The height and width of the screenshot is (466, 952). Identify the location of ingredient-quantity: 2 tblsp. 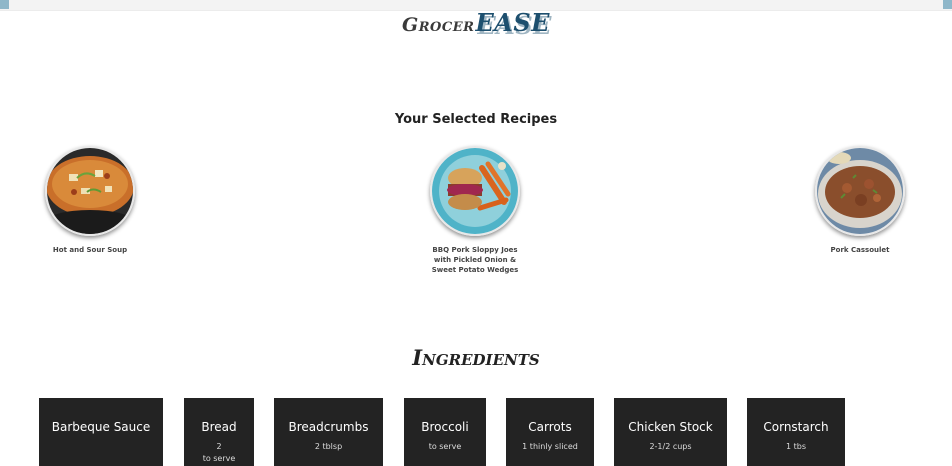
(328, 446).